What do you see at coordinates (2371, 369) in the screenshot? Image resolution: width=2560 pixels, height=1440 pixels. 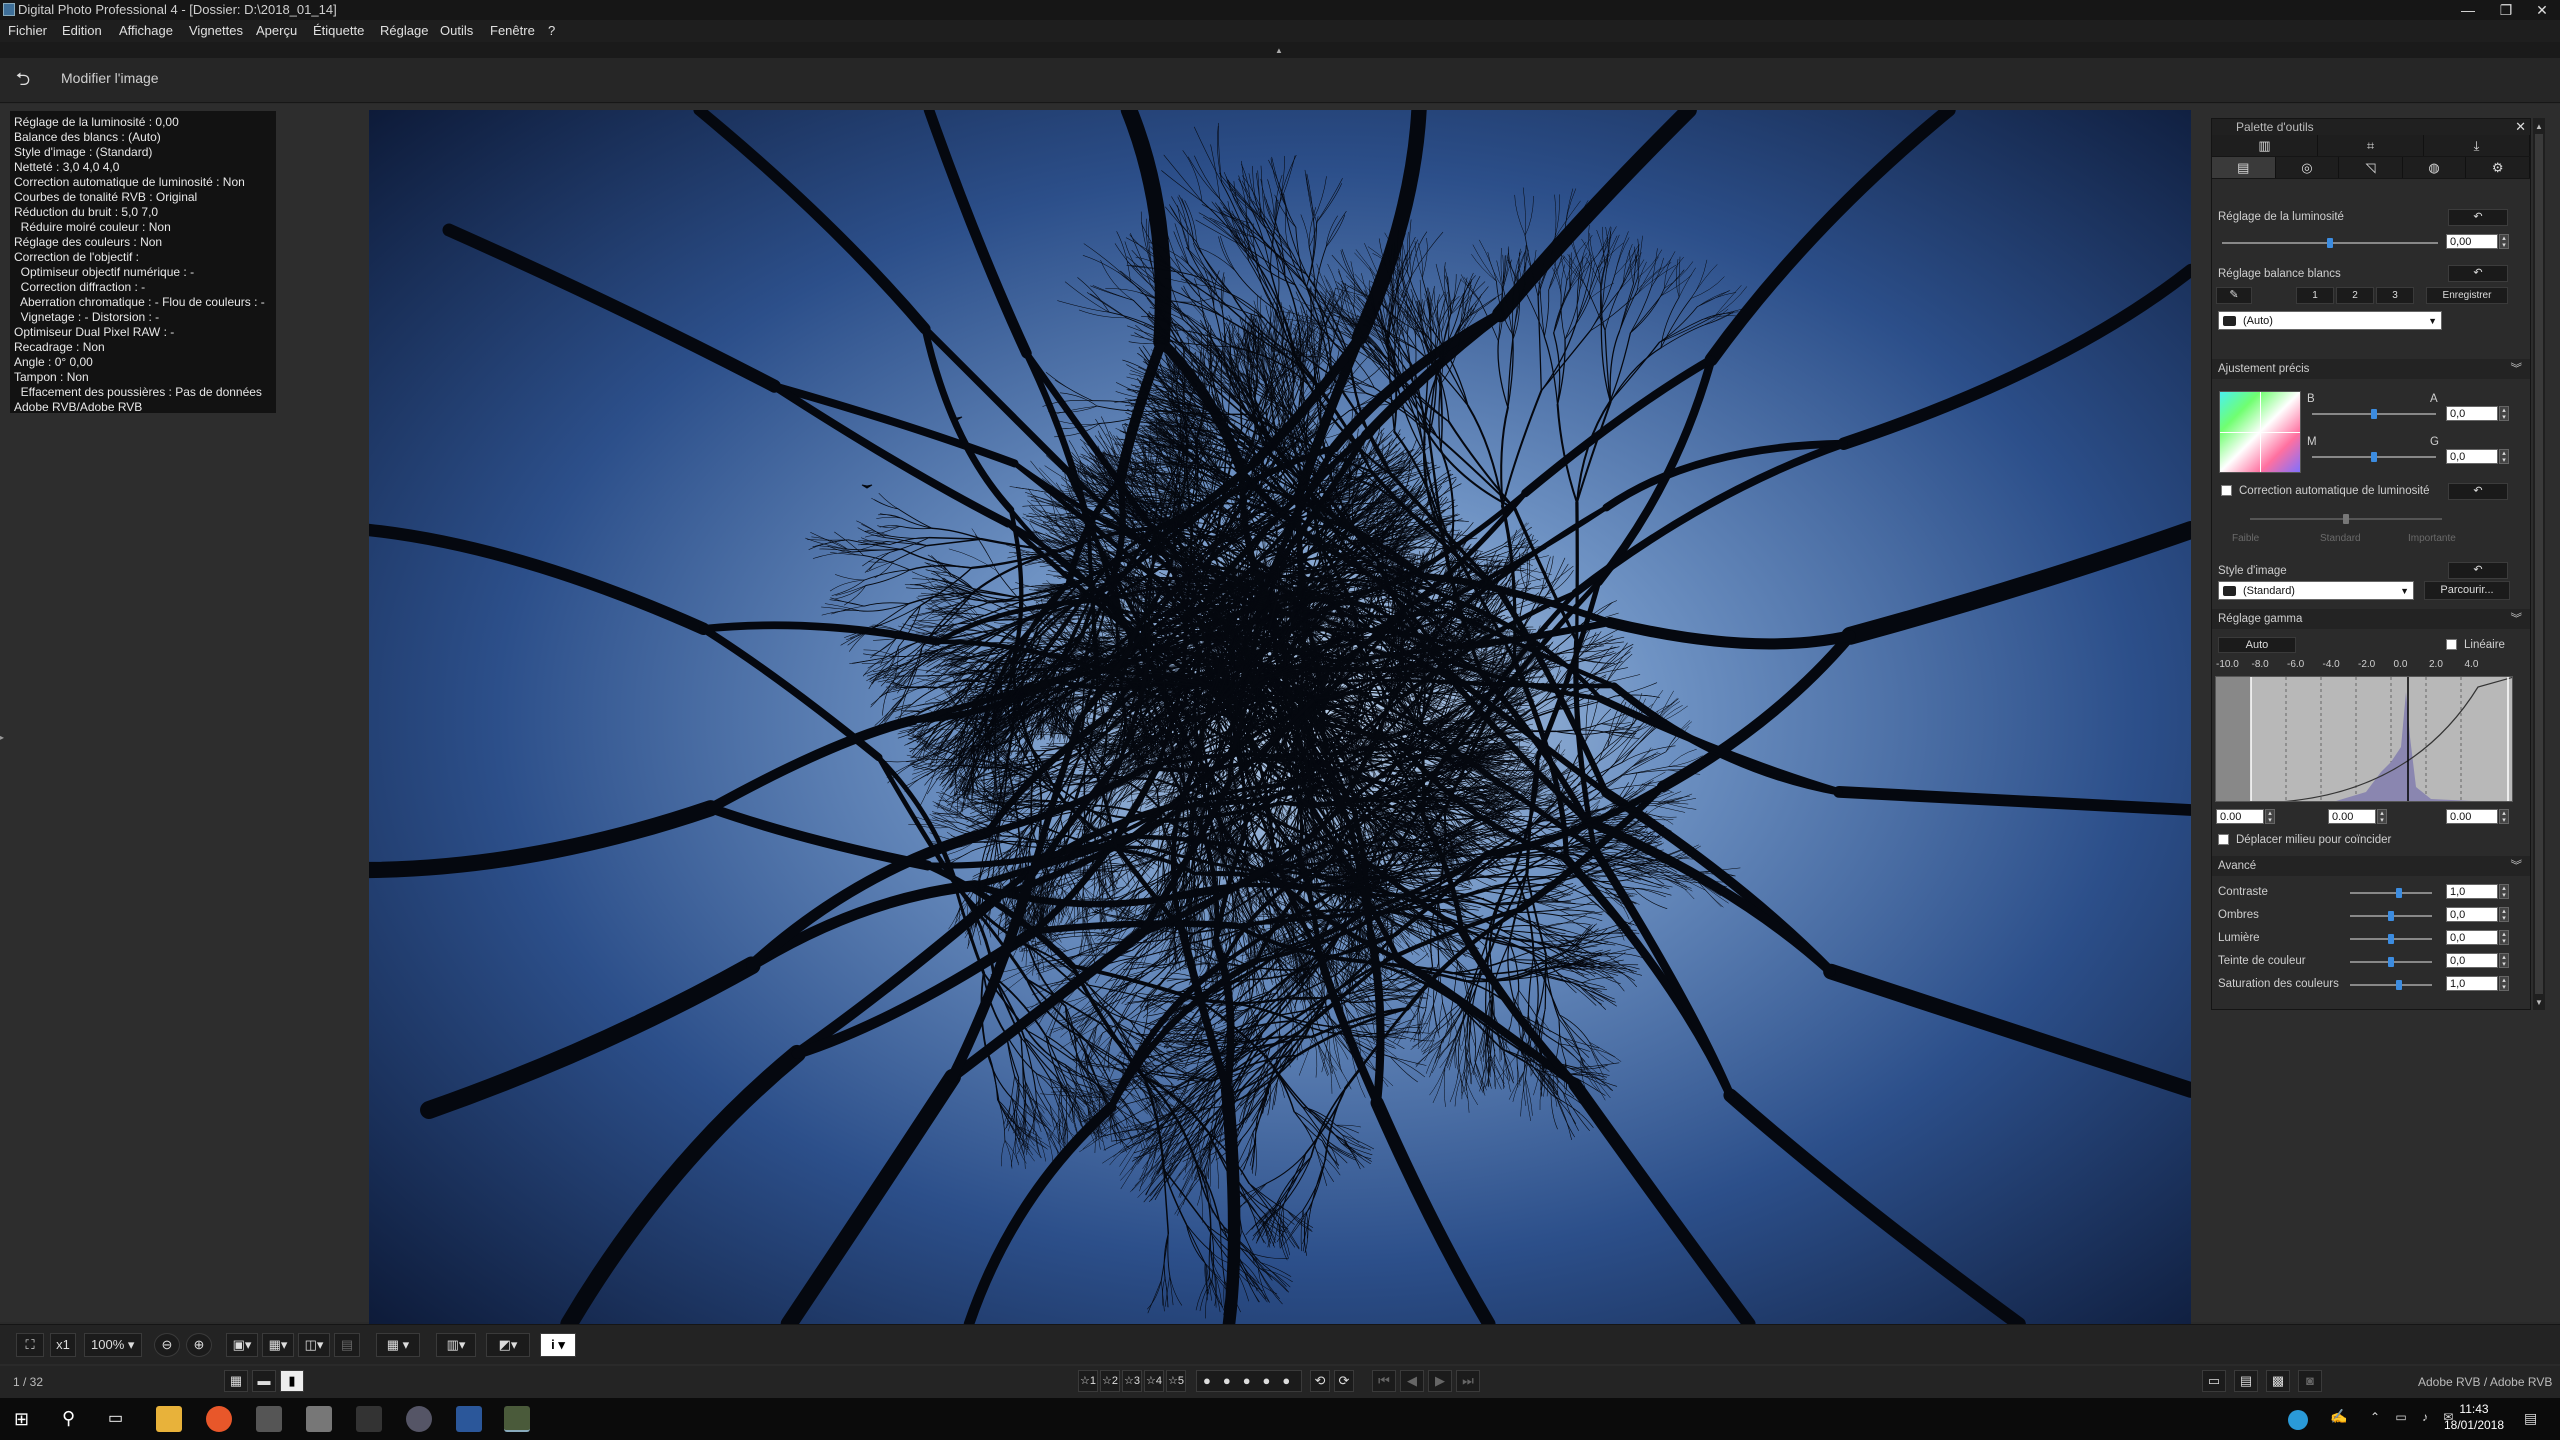 I see `fine-adjust-header: Ajustement précis ︾` at bounding box center [2371, 369].